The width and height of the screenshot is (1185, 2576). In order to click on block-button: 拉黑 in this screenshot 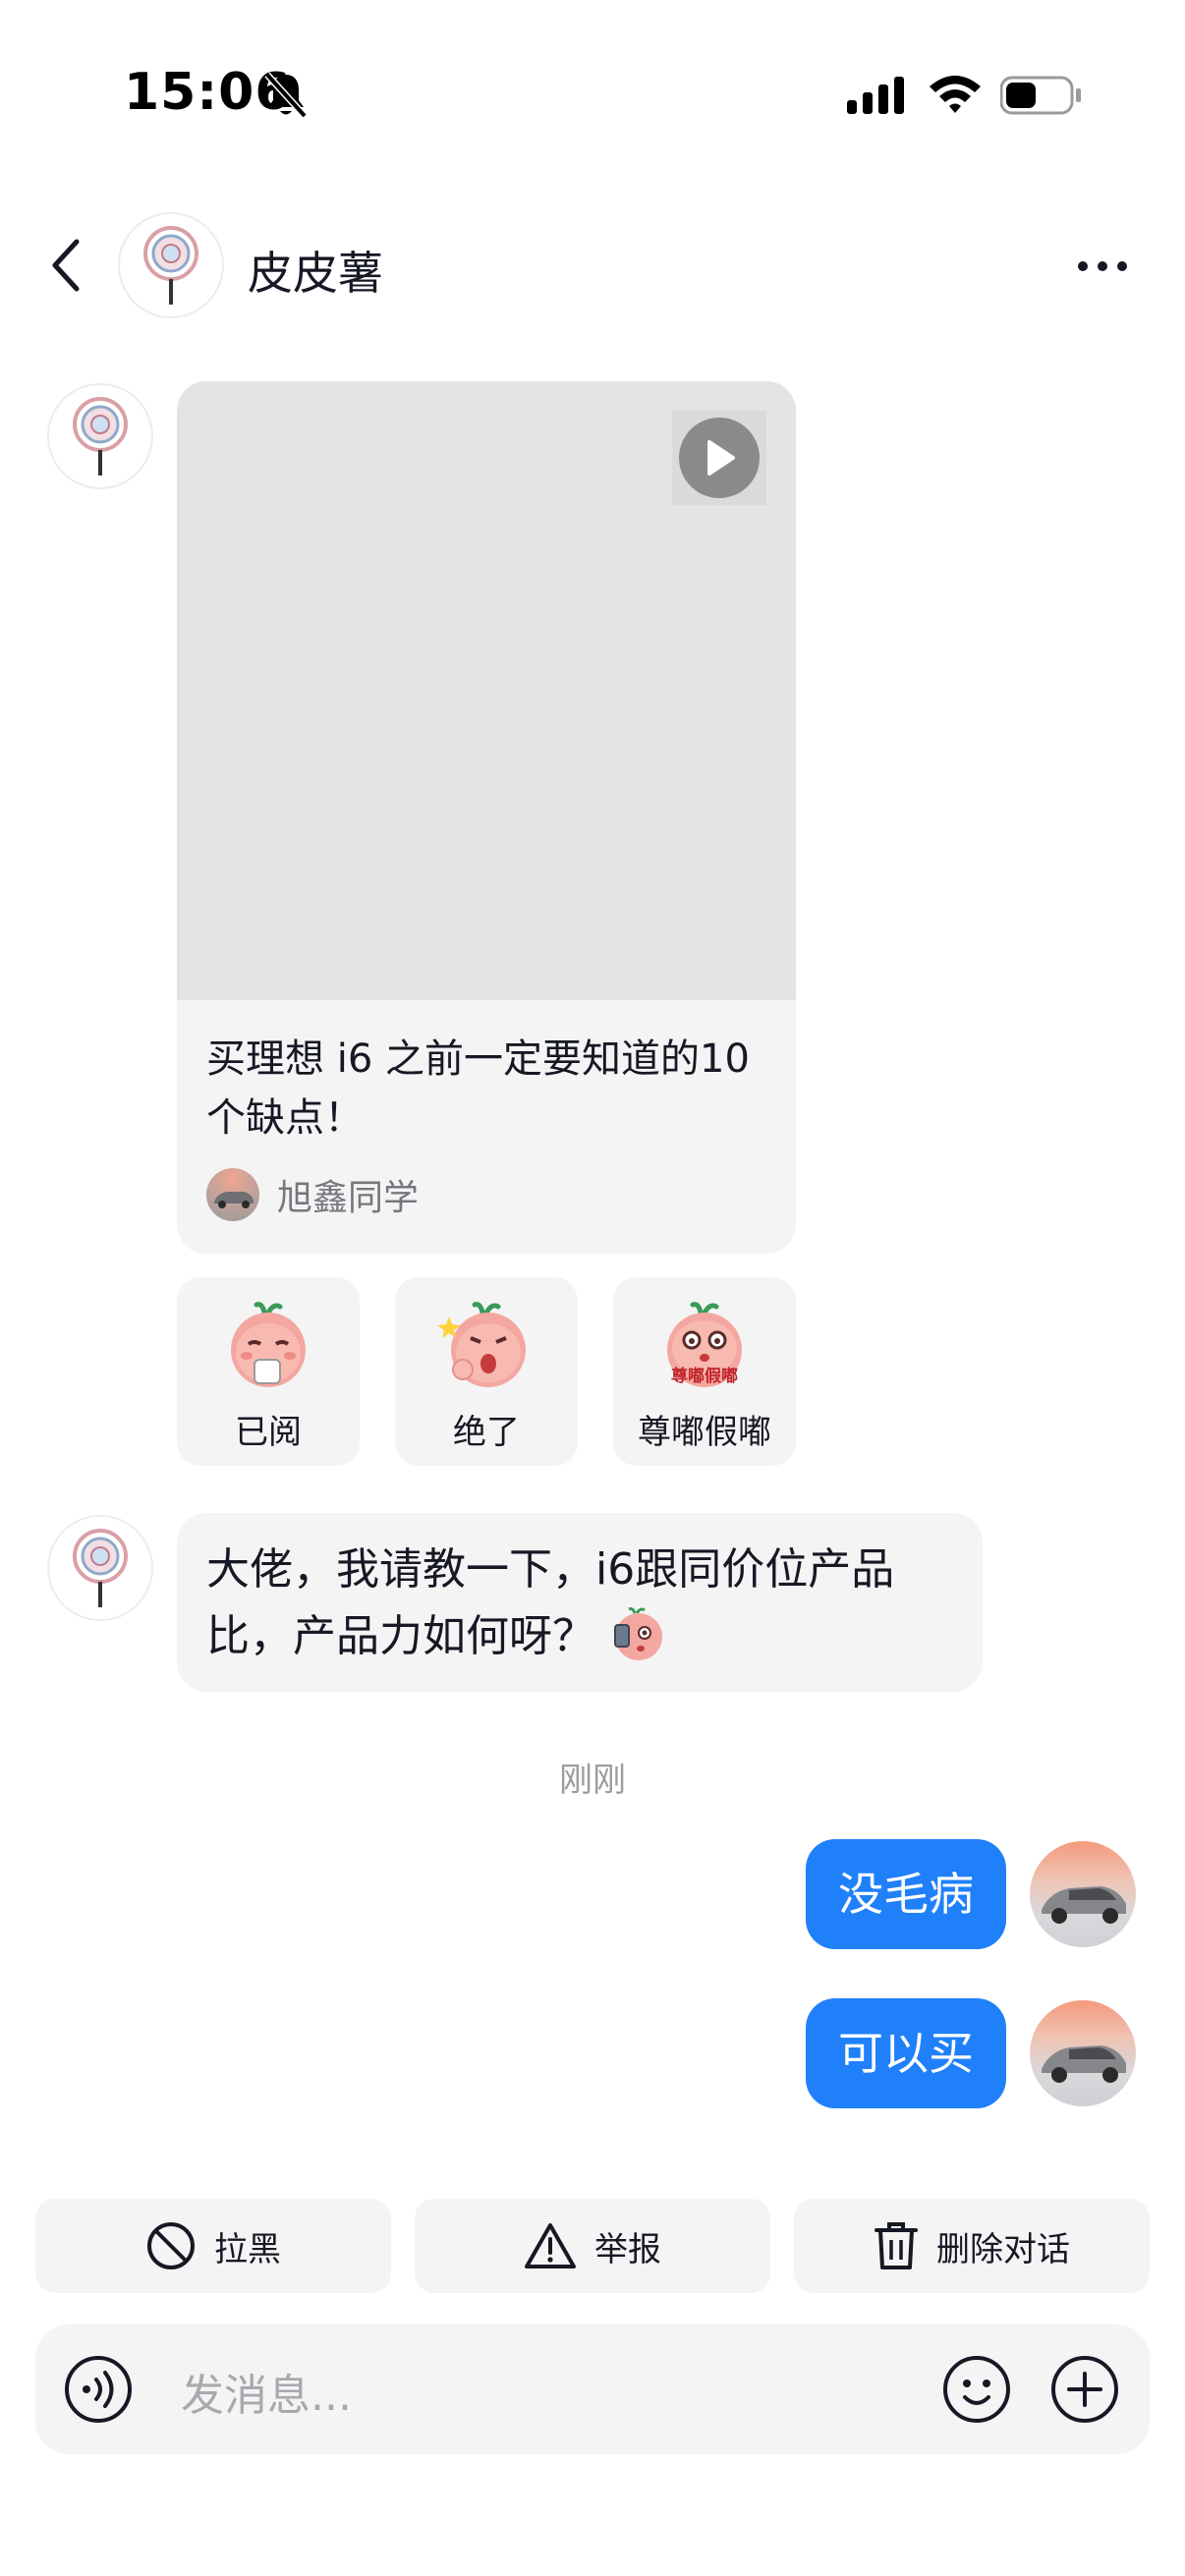, I will do `click(213, 2246)`.